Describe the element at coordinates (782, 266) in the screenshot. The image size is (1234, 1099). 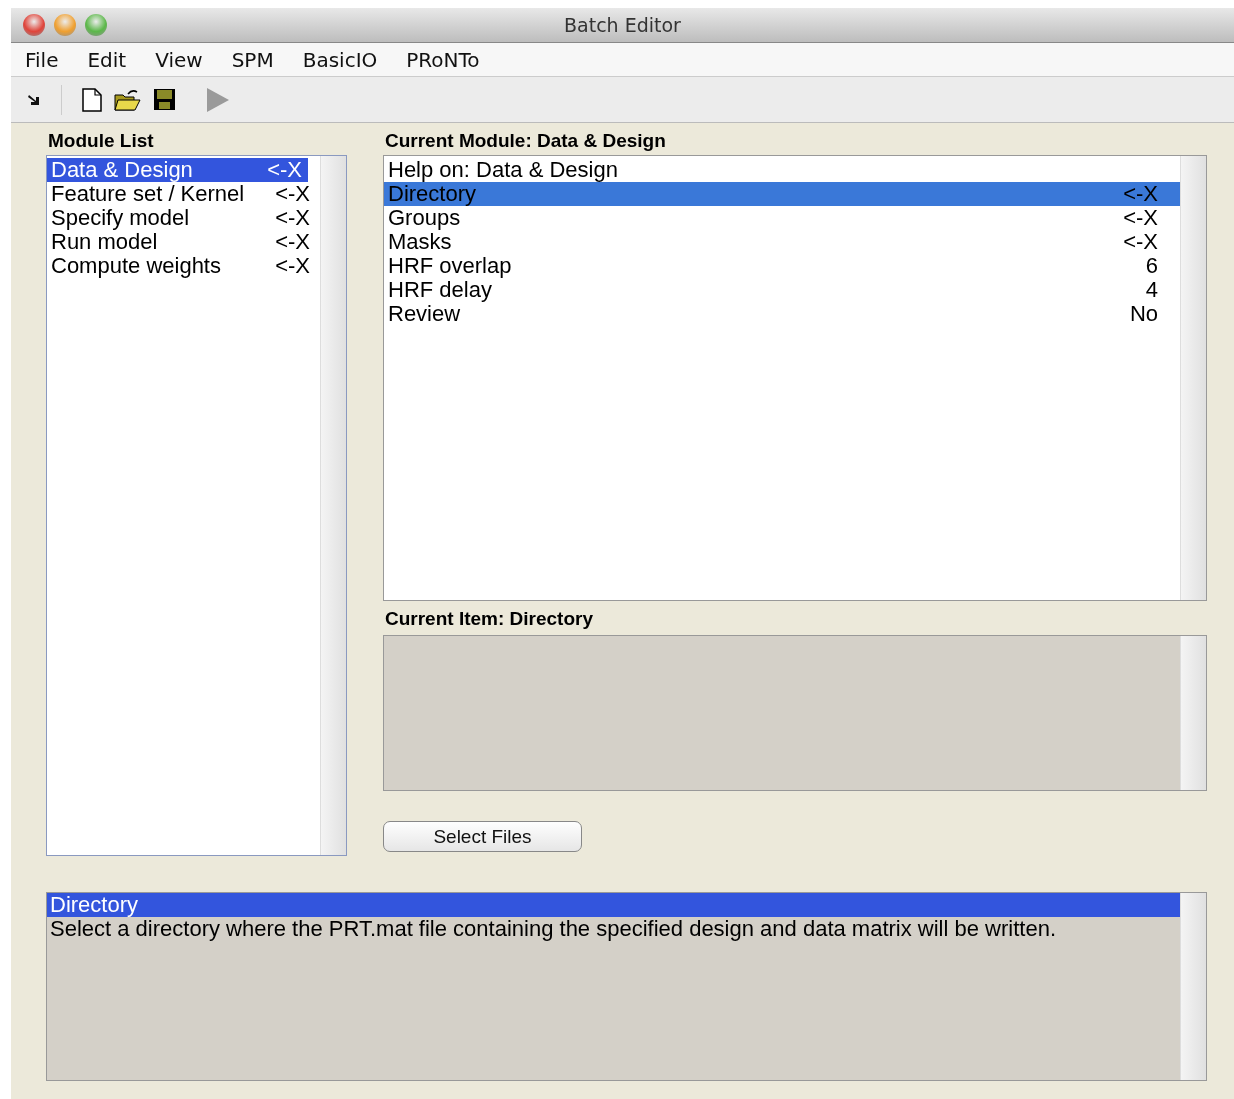
I see `list-item: HRF overlap 6` at that location.